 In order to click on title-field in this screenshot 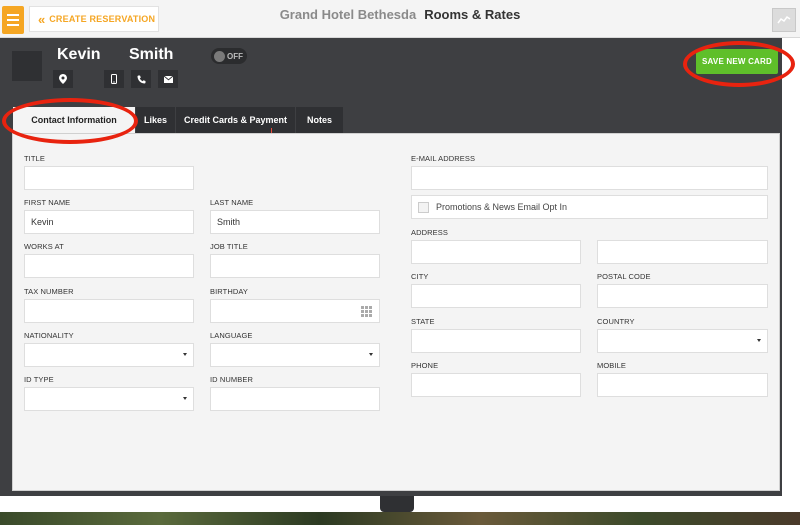, I will do `click(109, 178)`.